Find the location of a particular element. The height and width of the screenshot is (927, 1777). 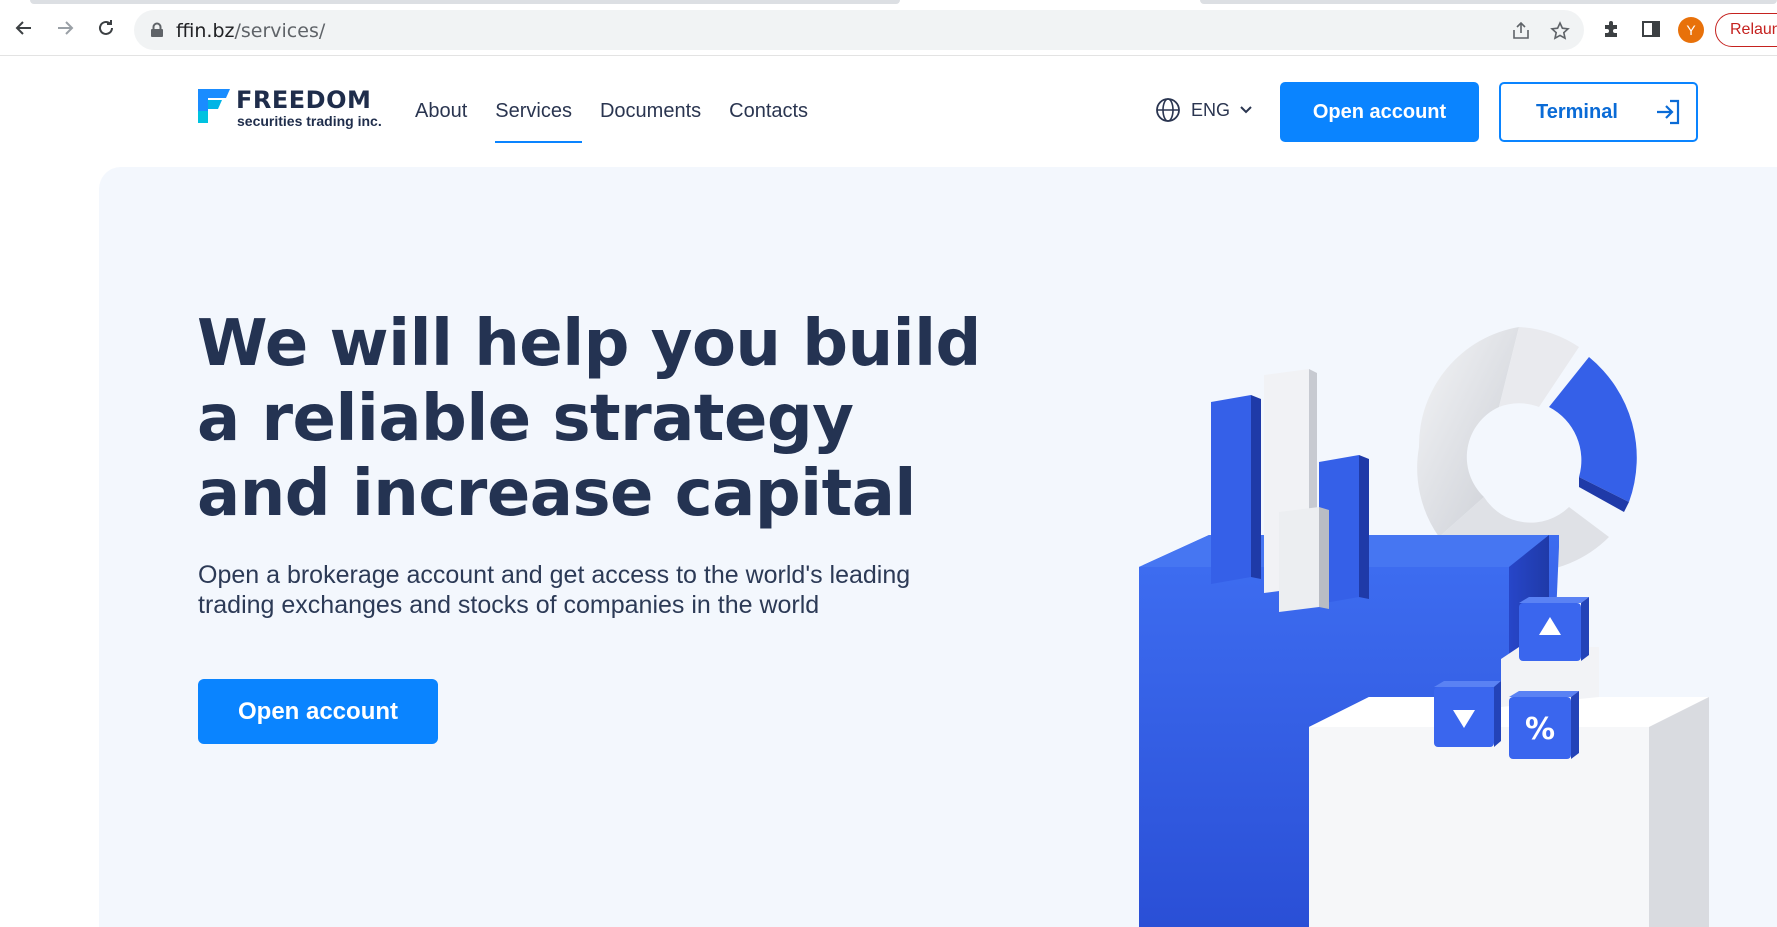

main-navigation: About Services Documents Contacts is located at coordinates (625, 121).